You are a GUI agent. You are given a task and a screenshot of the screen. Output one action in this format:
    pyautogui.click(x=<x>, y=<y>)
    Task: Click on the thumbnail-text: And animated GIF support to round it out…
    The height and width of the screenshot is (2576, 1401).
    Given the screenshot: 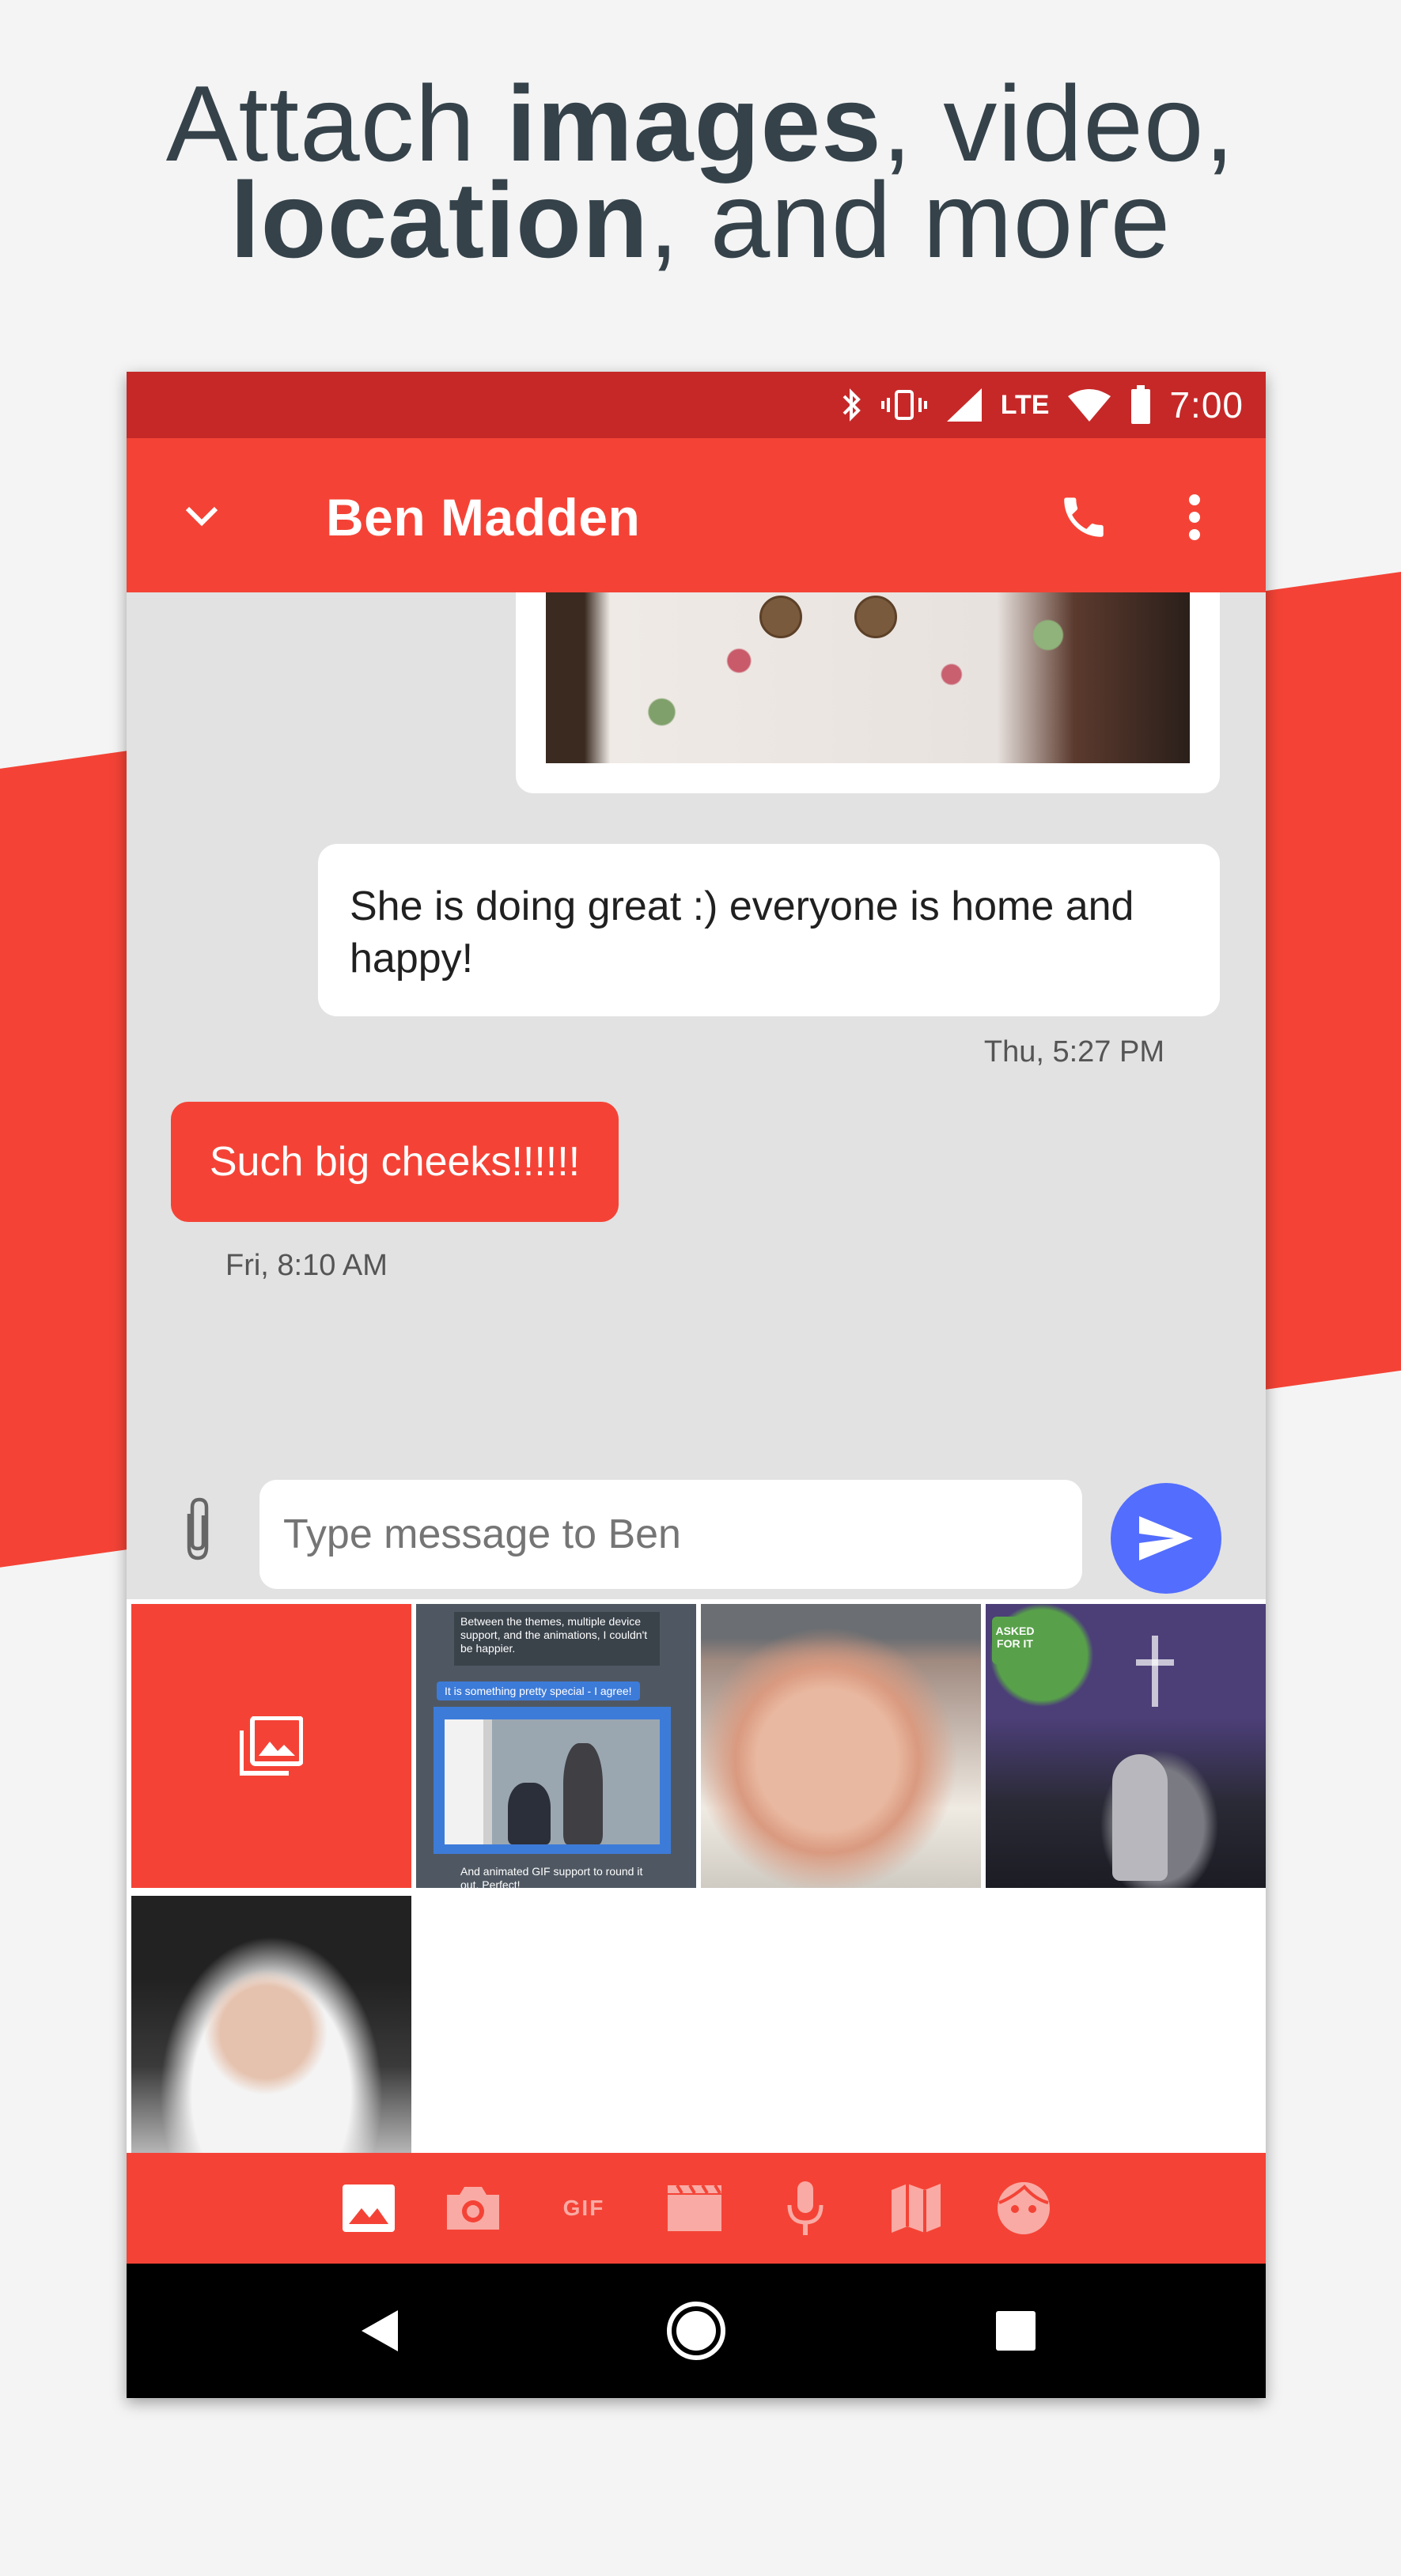 What is the action you would take?
    pyautogui.click(x=551, y=1876)
    